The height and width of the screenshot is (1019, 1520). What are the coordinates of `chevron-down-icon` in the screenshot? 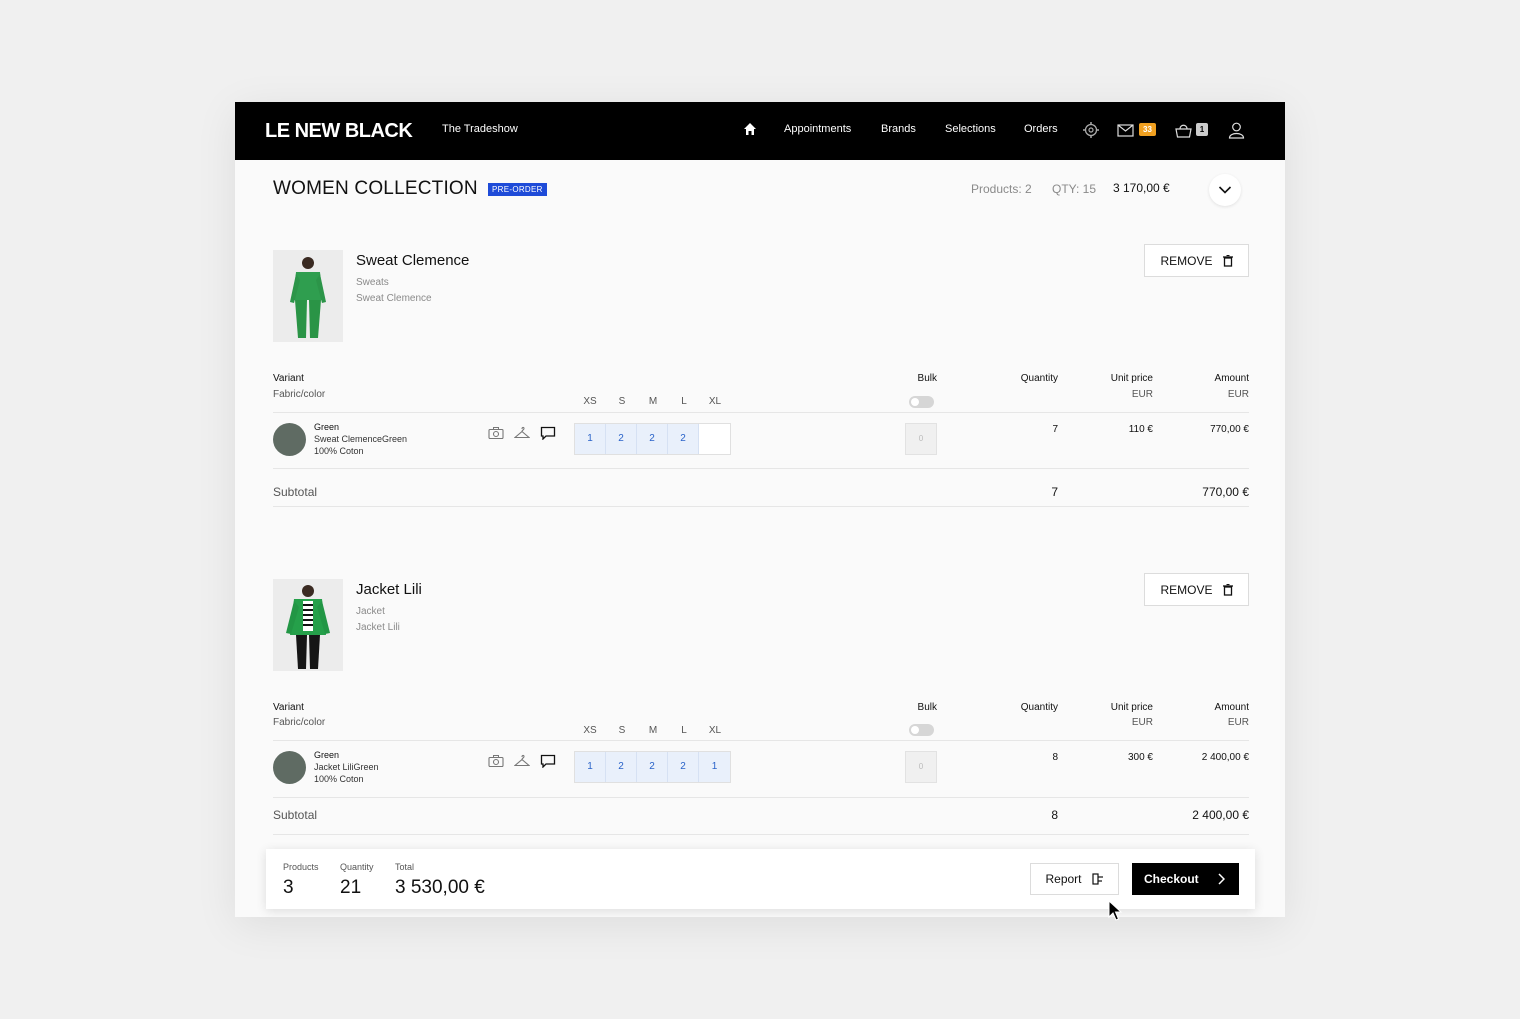 It's located at (1225, 190).